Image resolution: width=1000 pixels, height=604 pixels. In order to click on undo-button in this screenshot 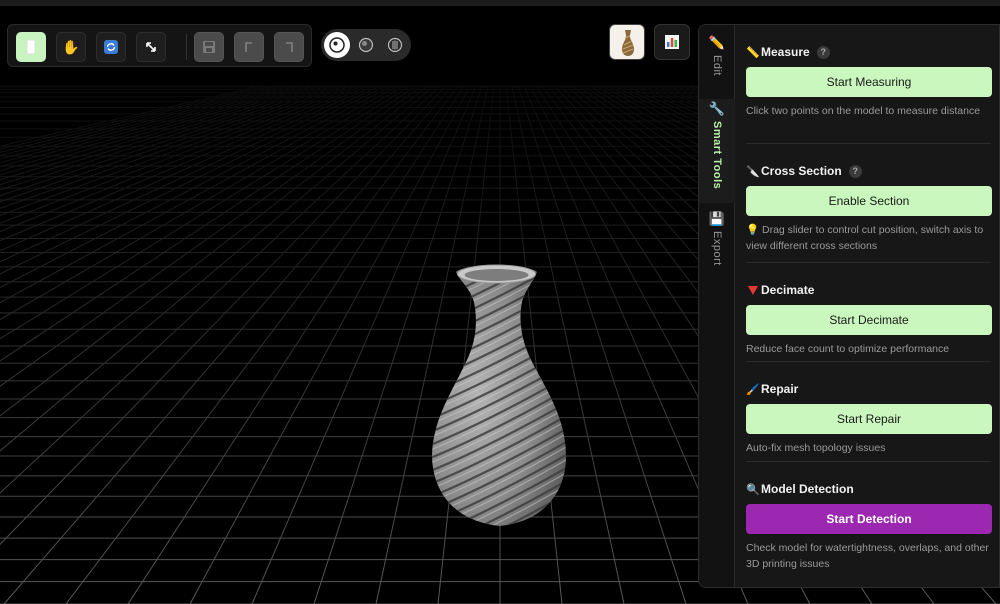, I will do `click(249, 47)`.